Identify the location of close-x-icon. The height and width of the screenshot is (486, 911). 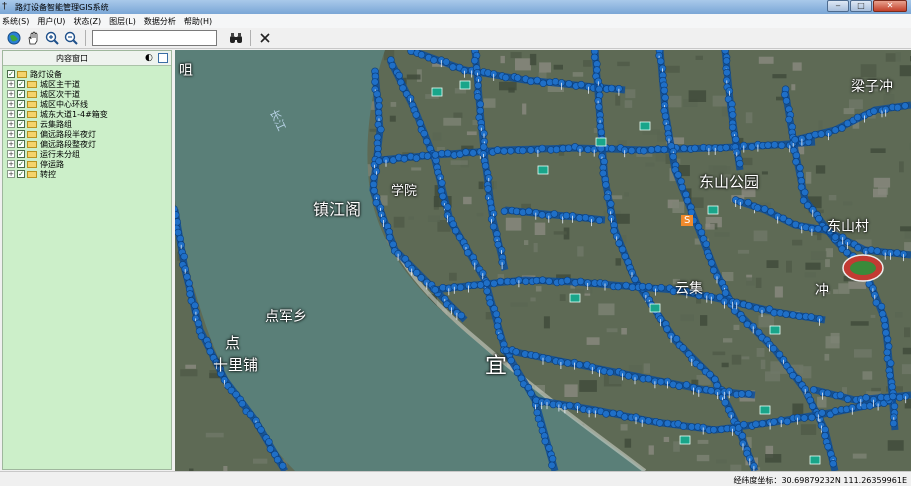
(265, 38).